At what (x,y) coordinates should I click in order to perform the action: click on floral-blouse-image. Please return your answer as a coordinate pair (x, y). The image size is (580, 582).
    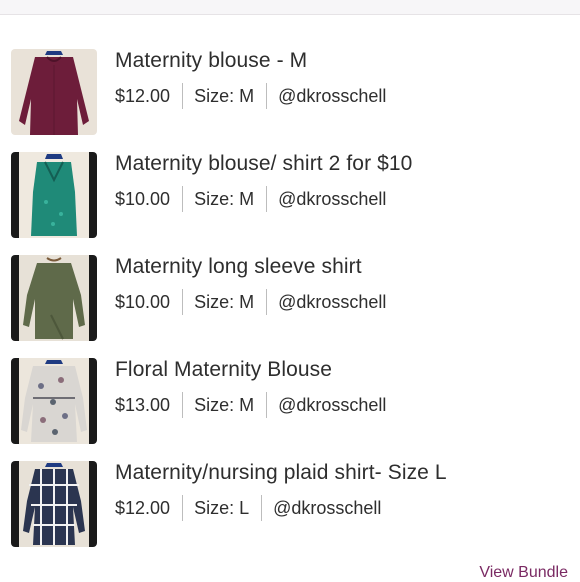
    Looking at the image, I should click on (54, 401).